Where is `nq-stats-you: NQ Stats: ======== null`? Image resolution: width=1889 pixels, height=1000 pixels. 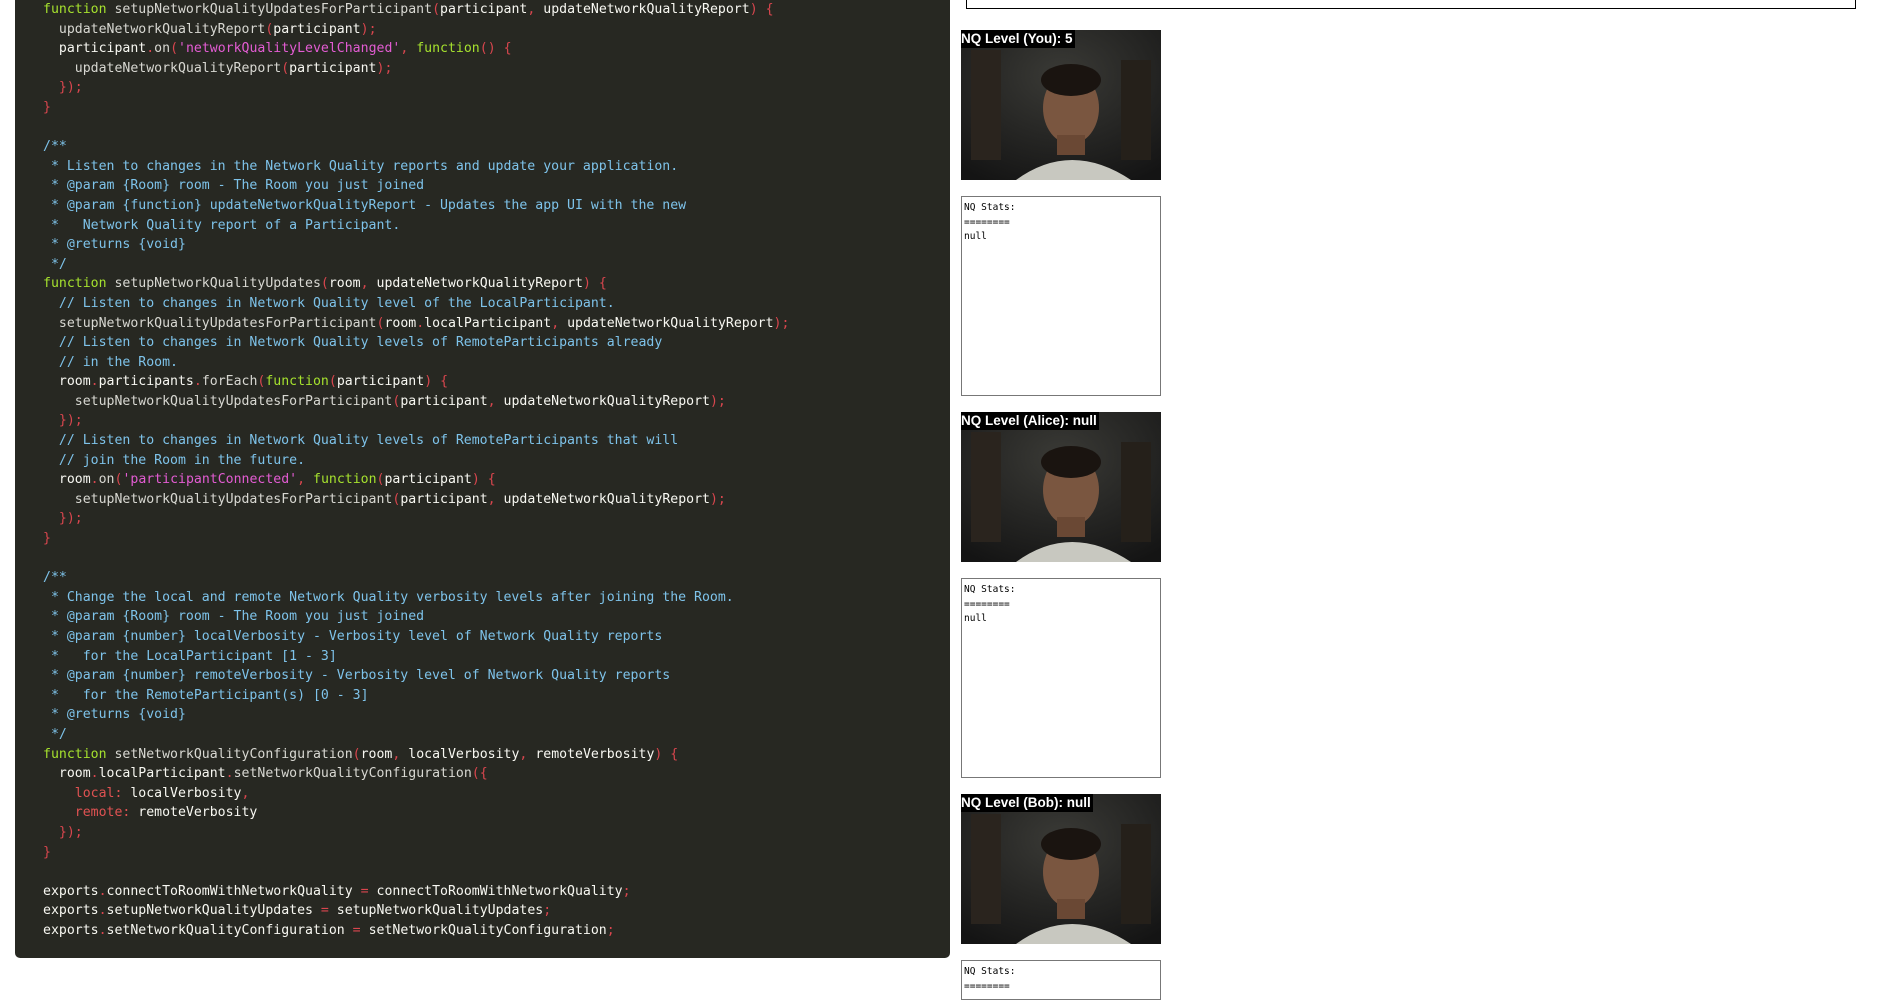
nq-stats-you: NQ Stats: ======== null is located at coordinates (1061, 296).